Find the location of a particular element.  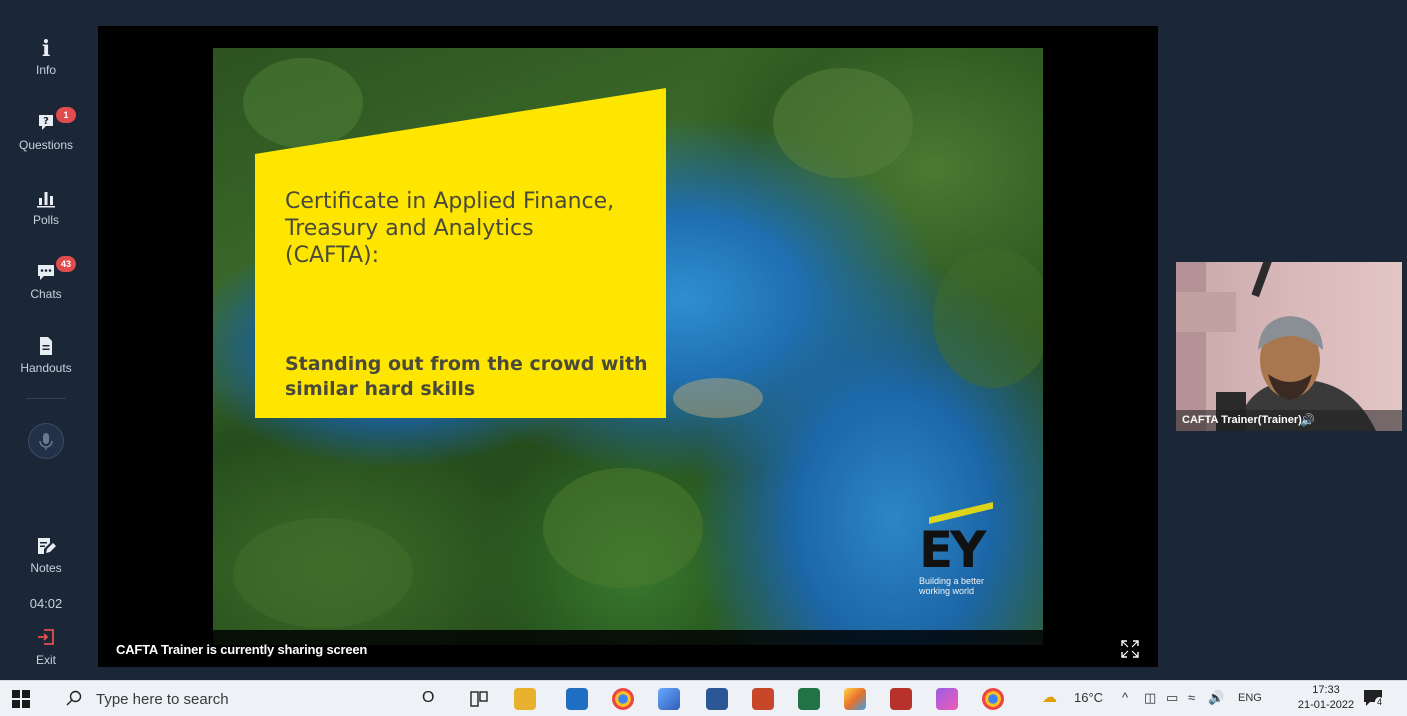

paint-icon is located at coordinates (855, 699).